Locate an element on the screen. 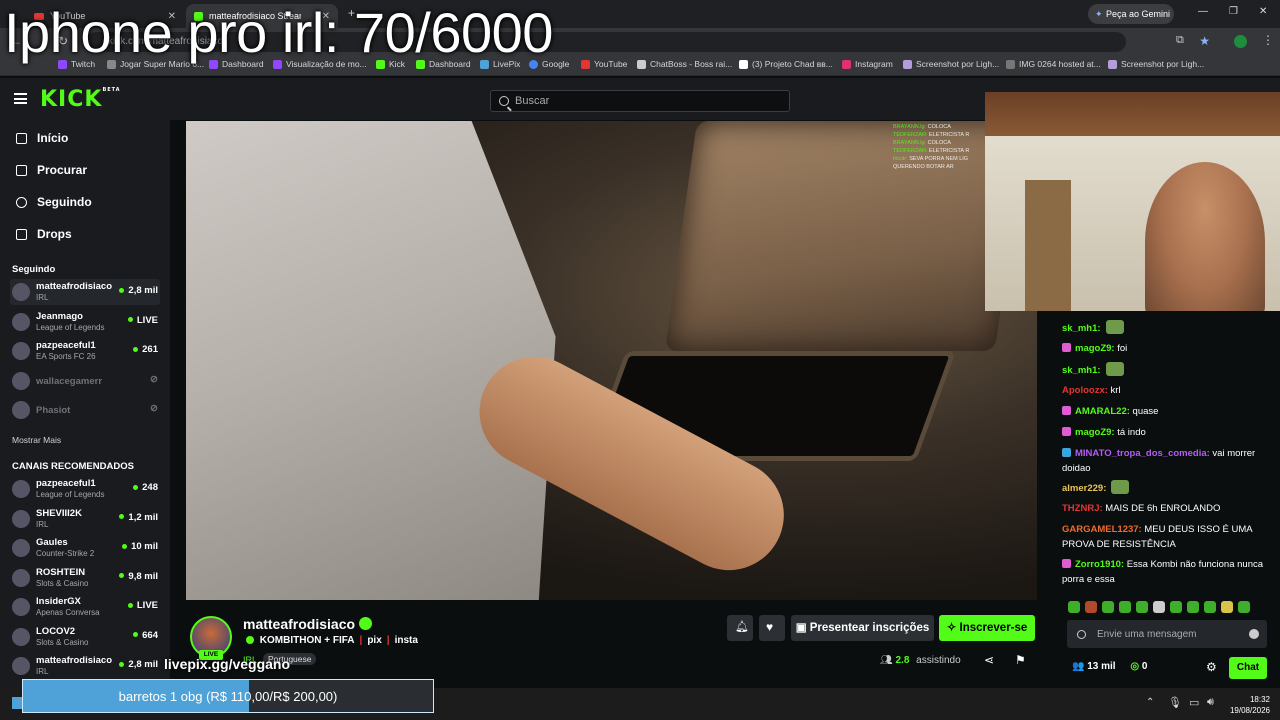 The width and height of the screenshot is (1280, 720). sidebar-channel-item: ROSHTEIN Slots & Casino 9,8 mil is located at coordinates (85, 578).